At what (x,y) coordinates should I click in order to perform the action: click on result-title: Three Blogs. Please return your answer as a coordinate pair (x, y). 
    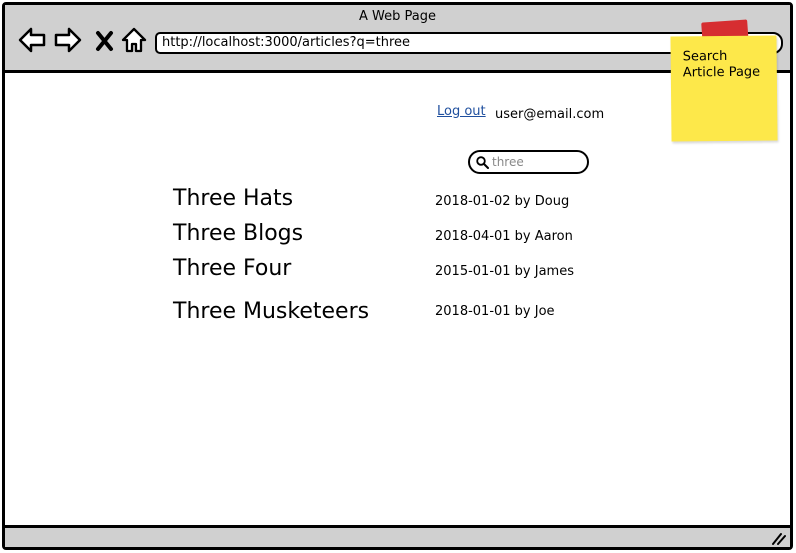
    Looking at the image, I should click on (238, 233).